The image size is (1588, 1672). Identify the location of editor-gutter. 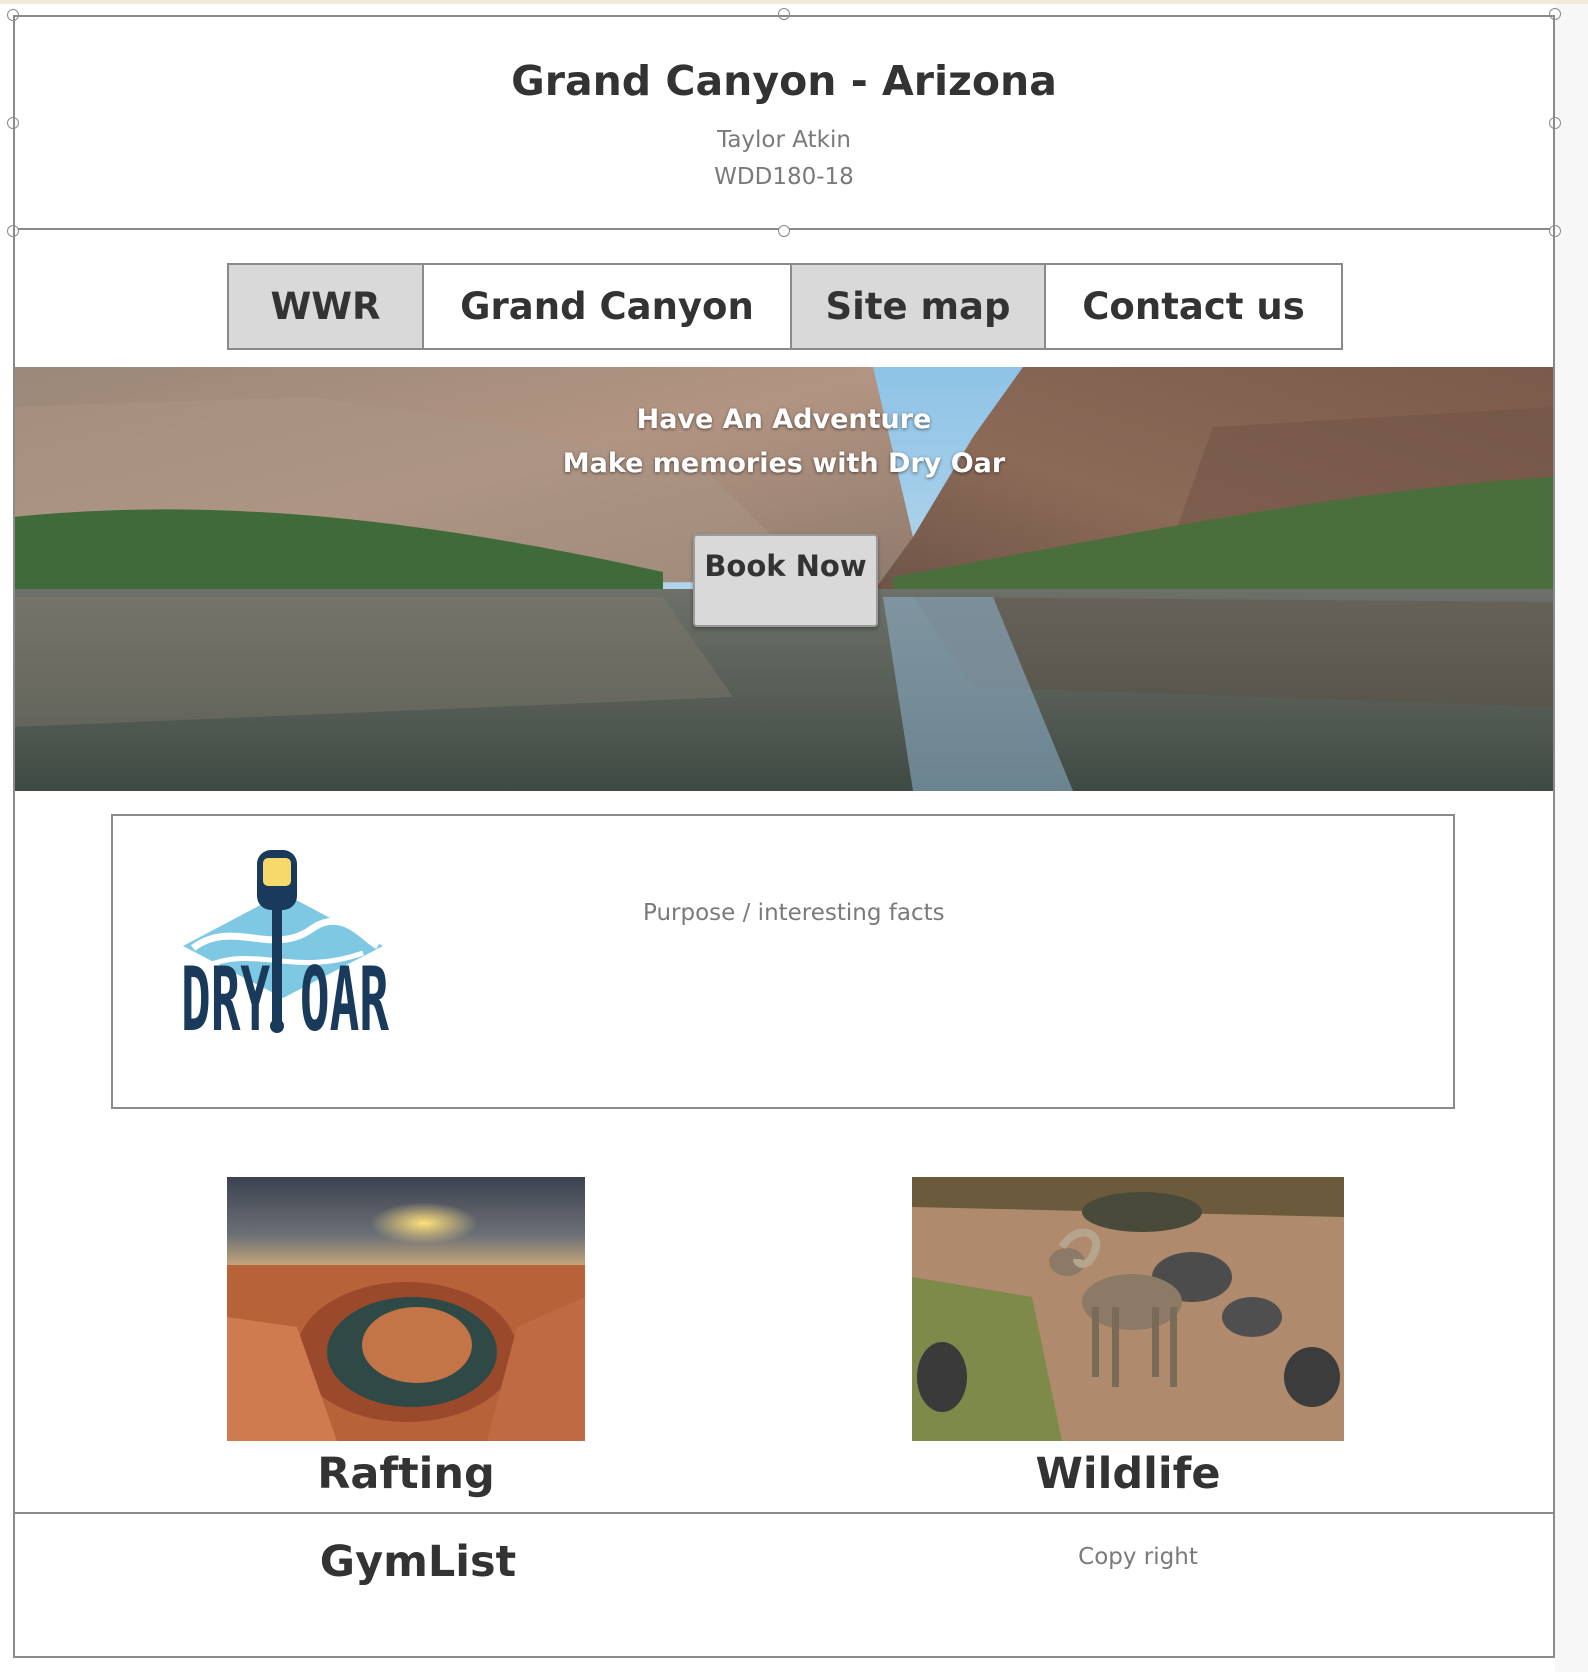
(1571, 838).